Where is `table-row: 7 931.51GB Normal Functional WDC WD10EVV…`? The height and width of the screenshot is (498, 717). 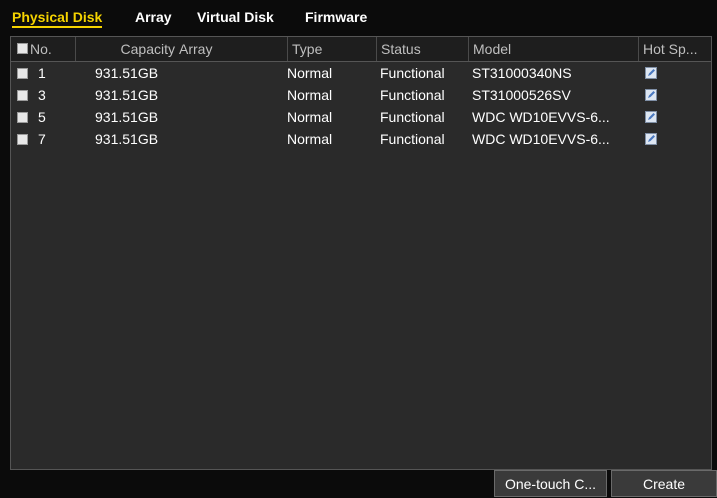
table-row: 7 931.51GB Normal Functional WDC WD10EVV… is located at coordinates (361, 139).